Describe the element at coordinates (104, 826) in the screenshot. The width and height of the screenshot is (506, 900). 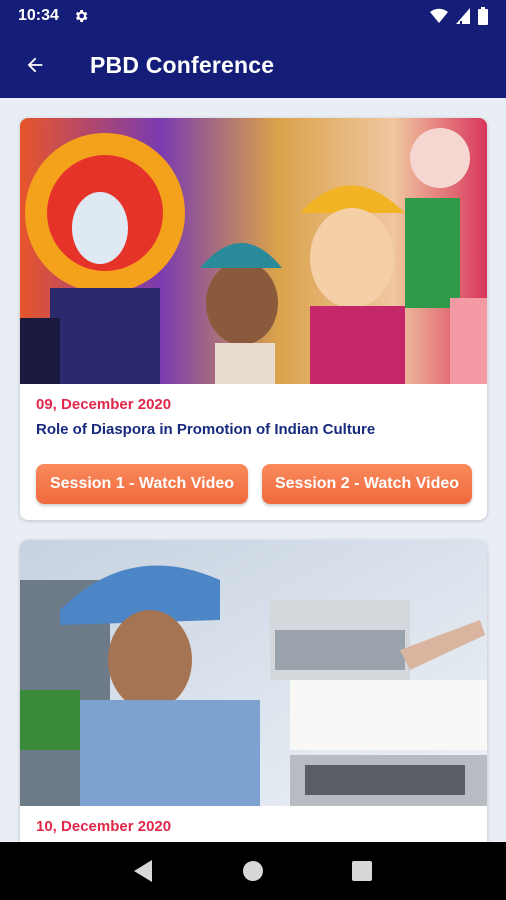
I see `session-date: 10, December 2020` at that location.